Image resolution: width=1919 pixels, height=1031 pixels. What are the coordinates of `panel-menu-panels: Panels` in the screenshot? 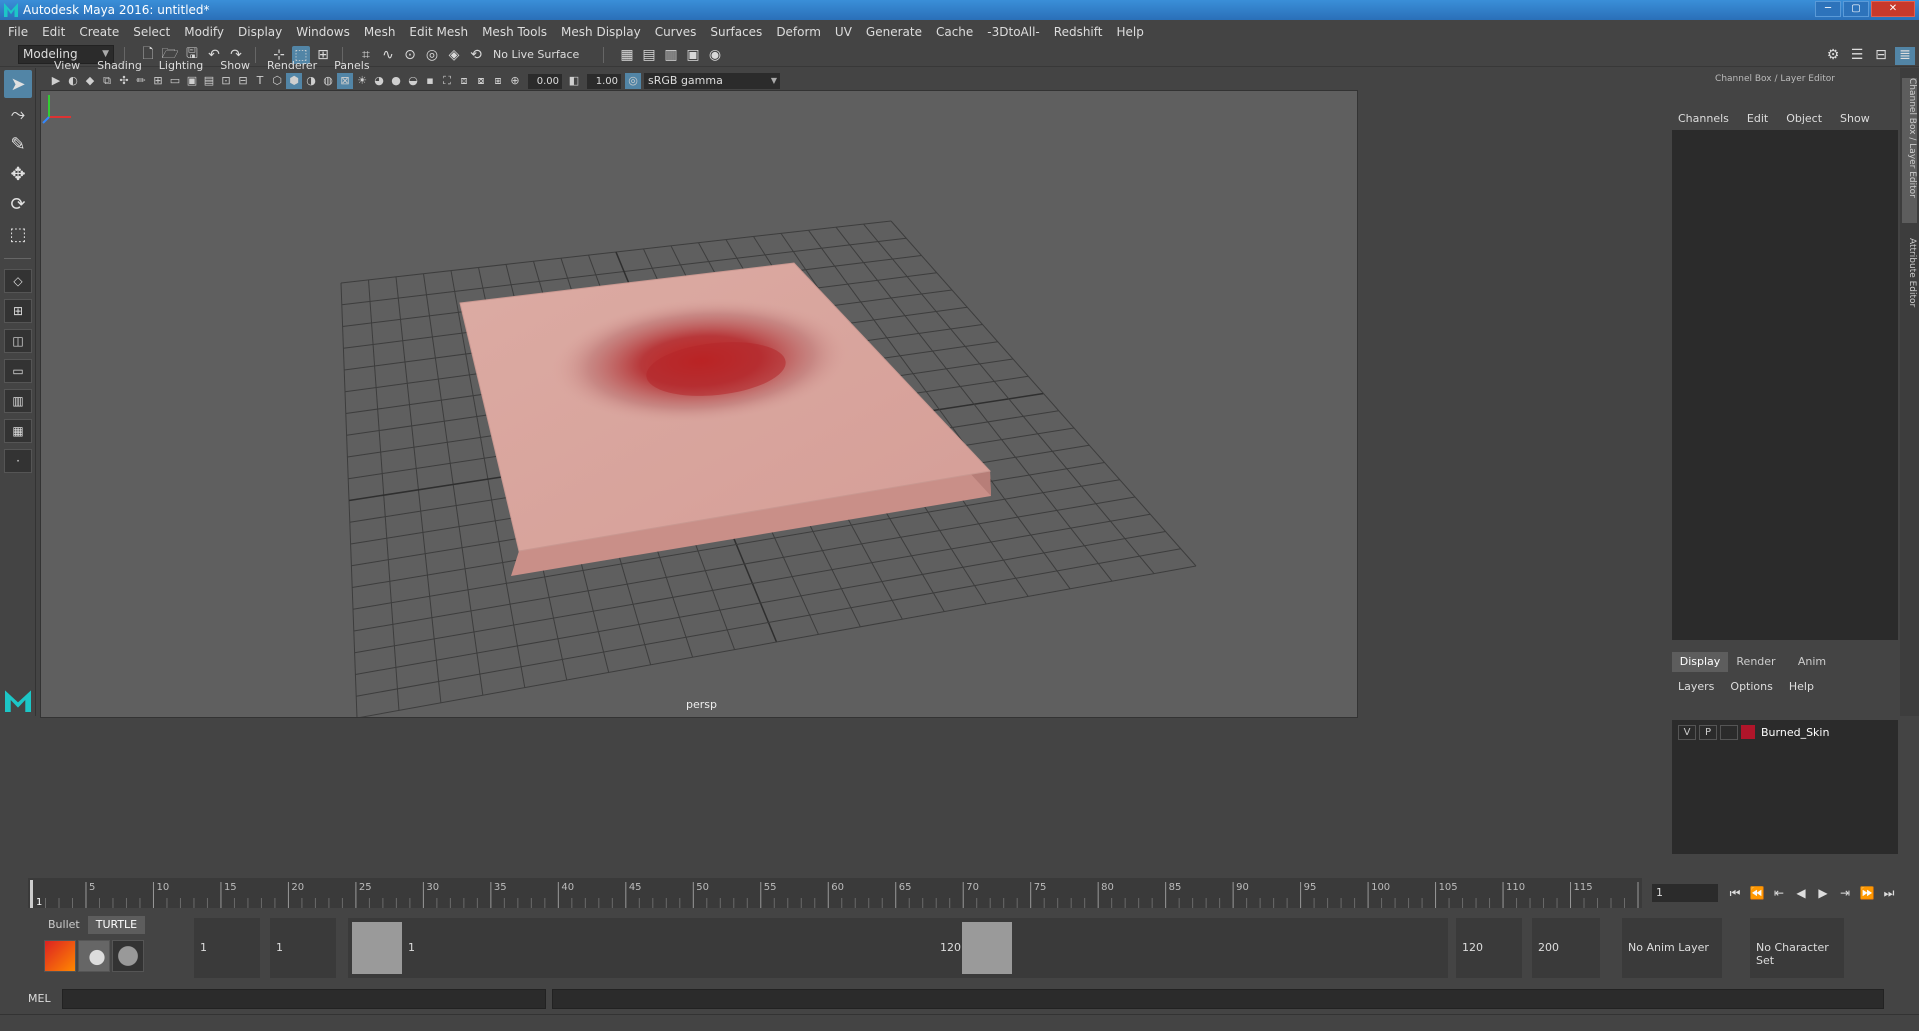 It's located at (351, 65).